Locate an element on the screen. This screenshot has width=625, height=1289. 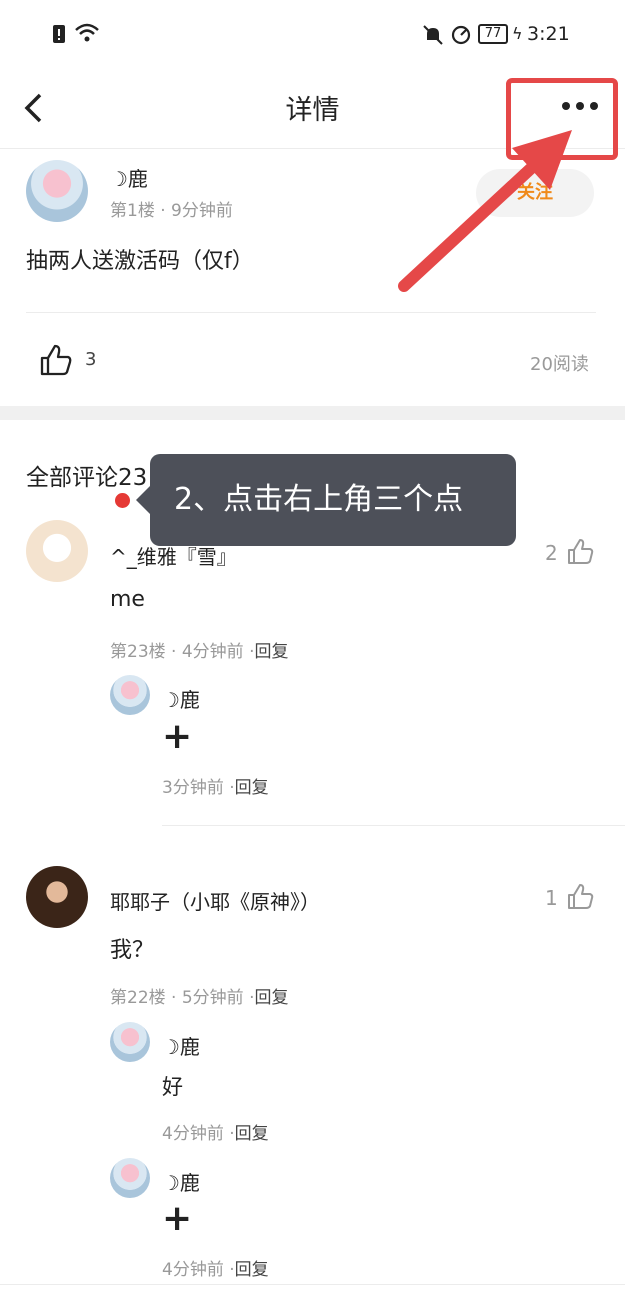
reply-content: 好 is located at coordinates (172, 1087).